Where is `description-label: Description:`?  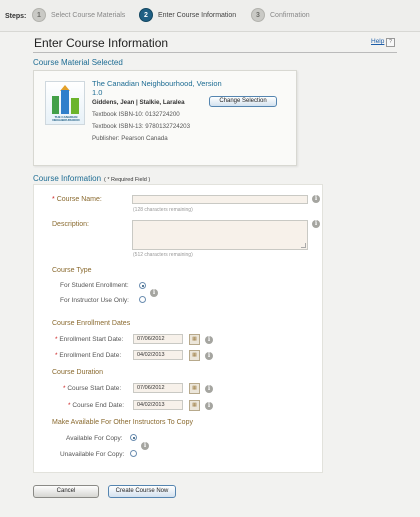
description-label: Description: is located at coordinates (70, 224).